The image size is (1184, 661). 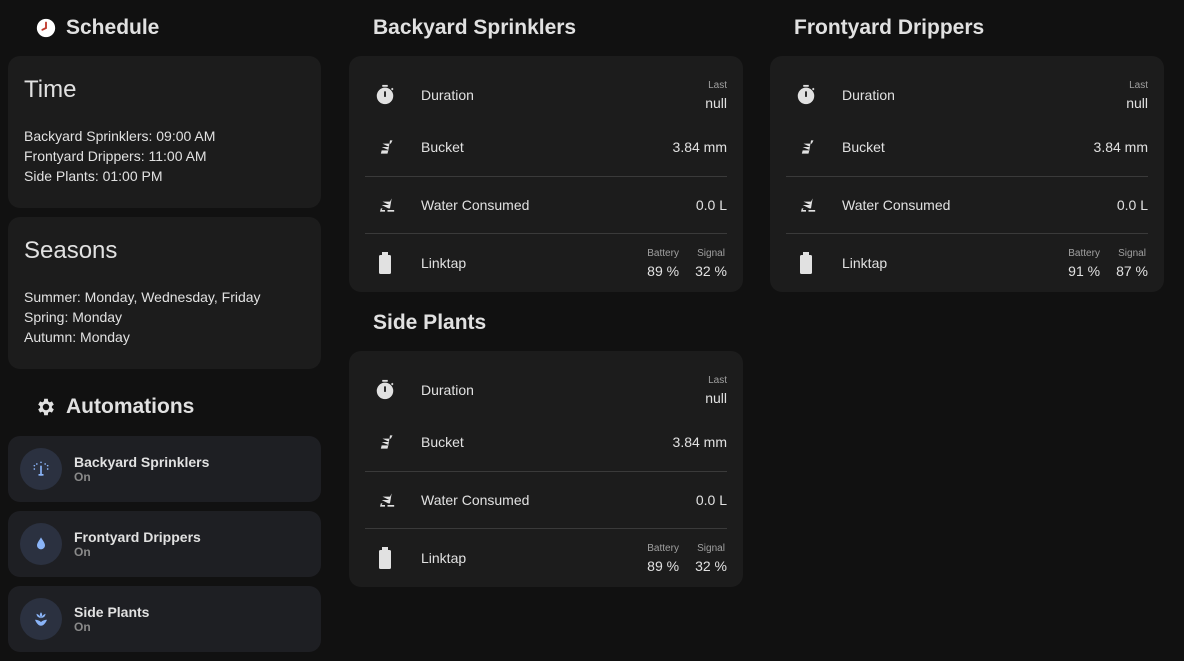 I want to click on schedule-heading-text: Schedule, so click(x=113, y=27).